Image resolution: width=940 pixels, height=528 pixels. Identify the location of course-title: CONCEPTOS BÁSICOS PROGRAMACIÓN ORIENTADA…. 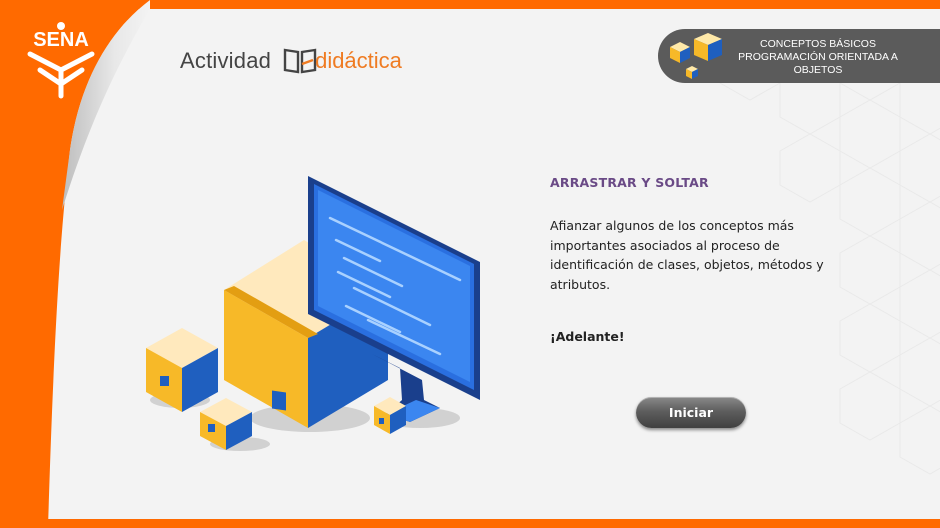
(818, 57).